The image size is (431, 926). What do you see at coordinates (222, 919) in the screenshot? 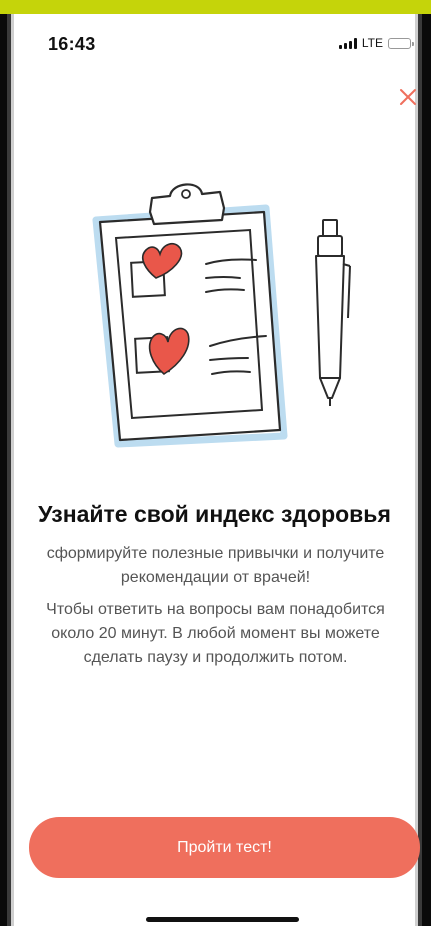
I see `home-indicator` at bounding box center [222, 919].